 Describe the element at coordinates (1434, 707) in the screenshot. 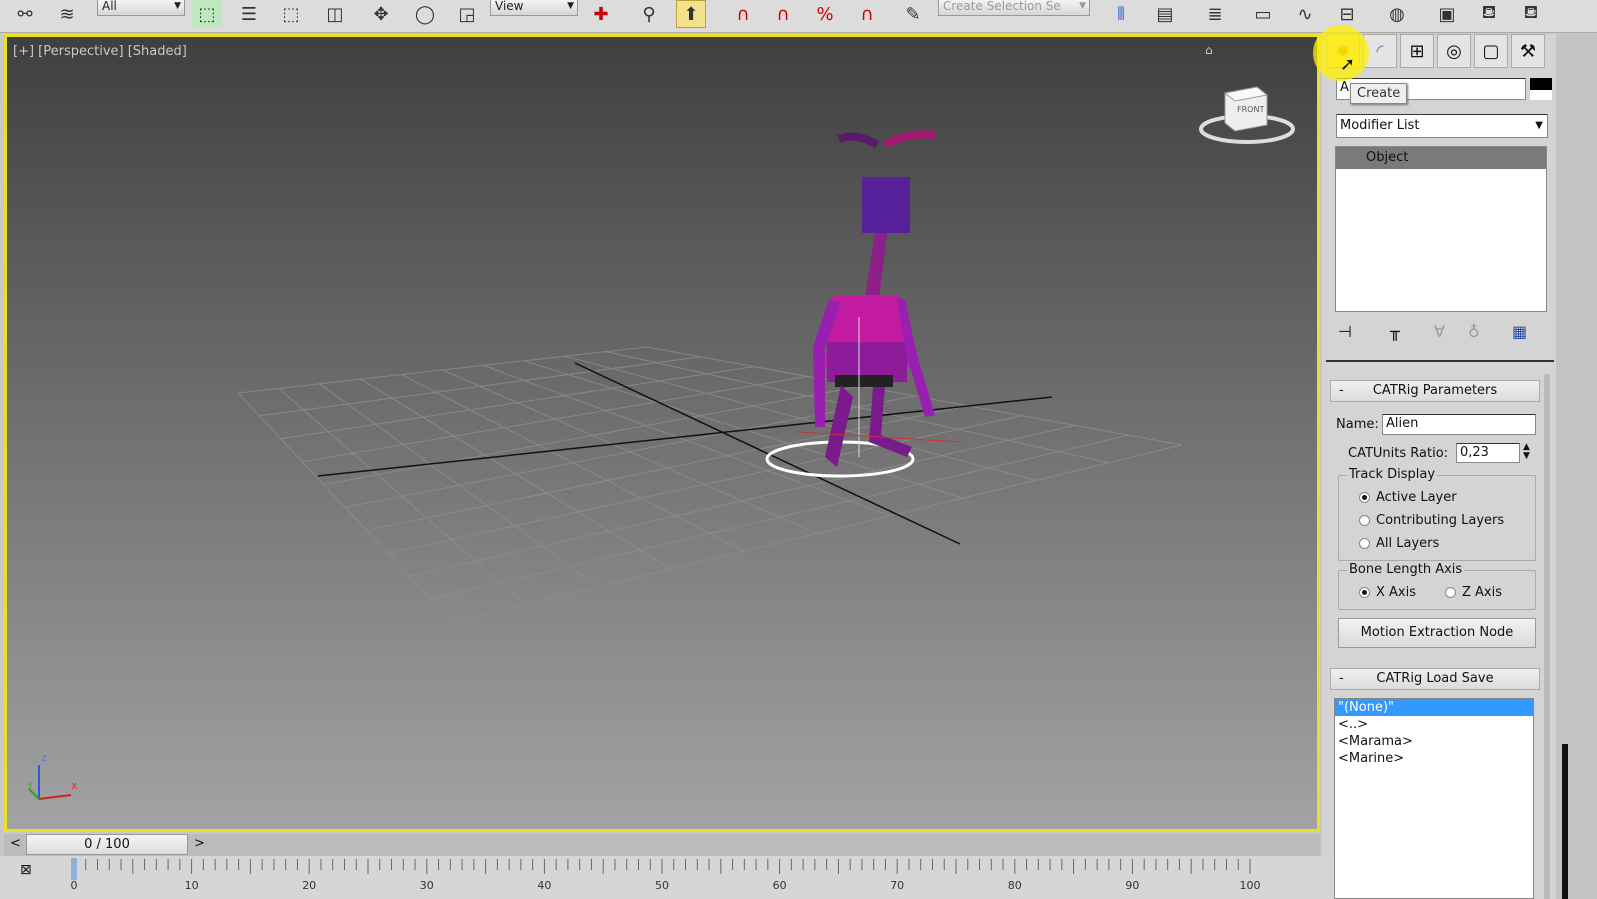

I see `list-item: "(None)"` at that location.